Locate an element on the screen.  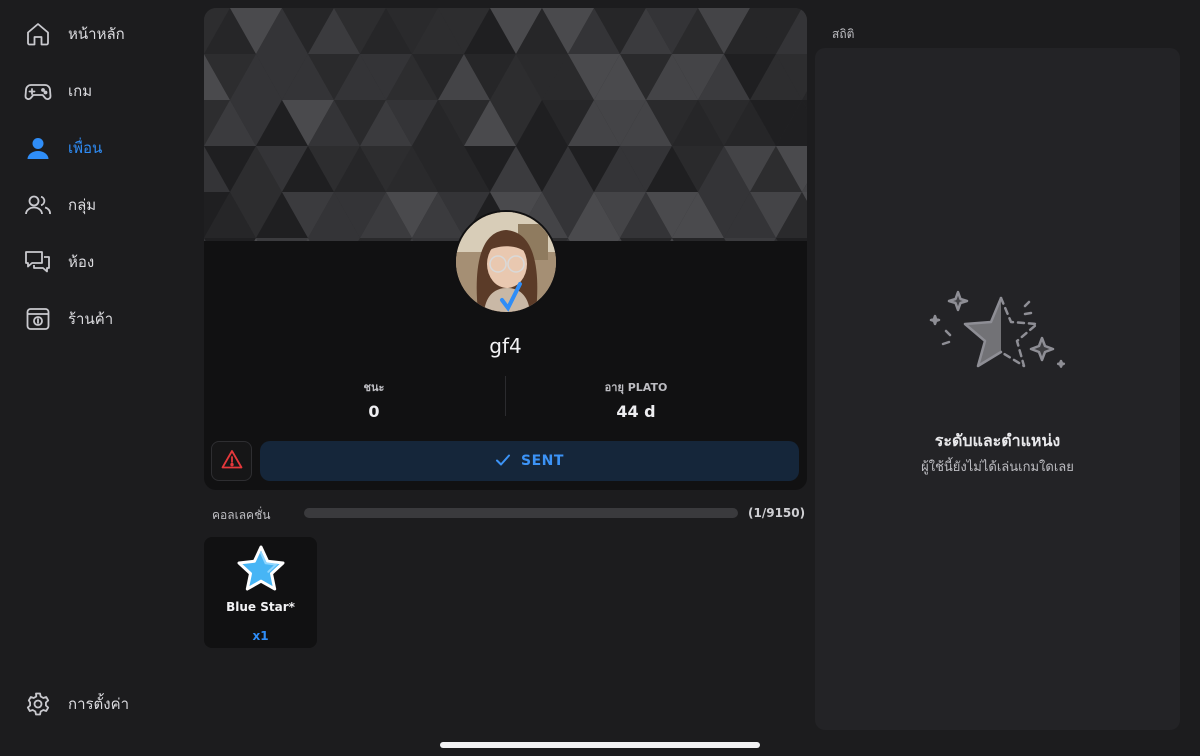
sidebar-item-label: ร้านค้า is located at coordinates (91, 319).